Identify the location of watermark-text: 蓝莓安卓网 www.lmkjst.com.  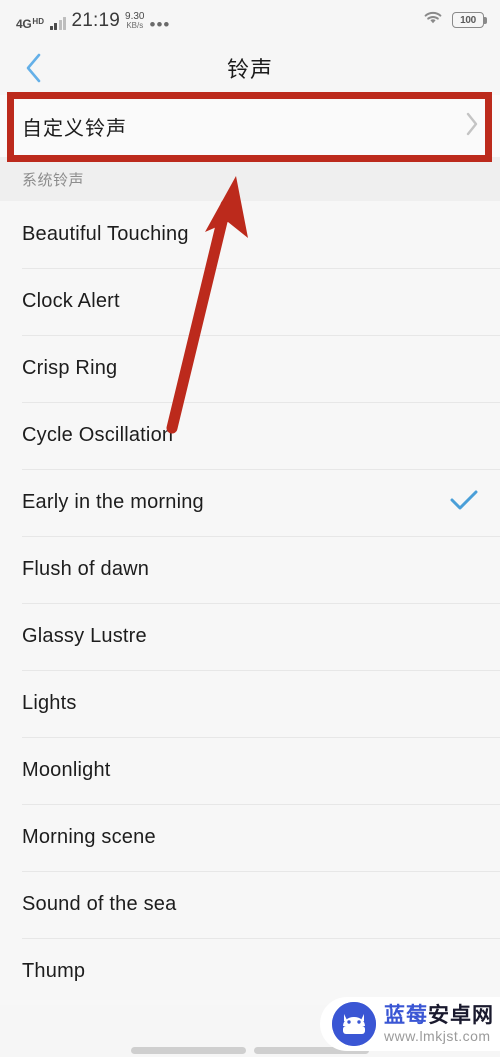
(439, 1024).